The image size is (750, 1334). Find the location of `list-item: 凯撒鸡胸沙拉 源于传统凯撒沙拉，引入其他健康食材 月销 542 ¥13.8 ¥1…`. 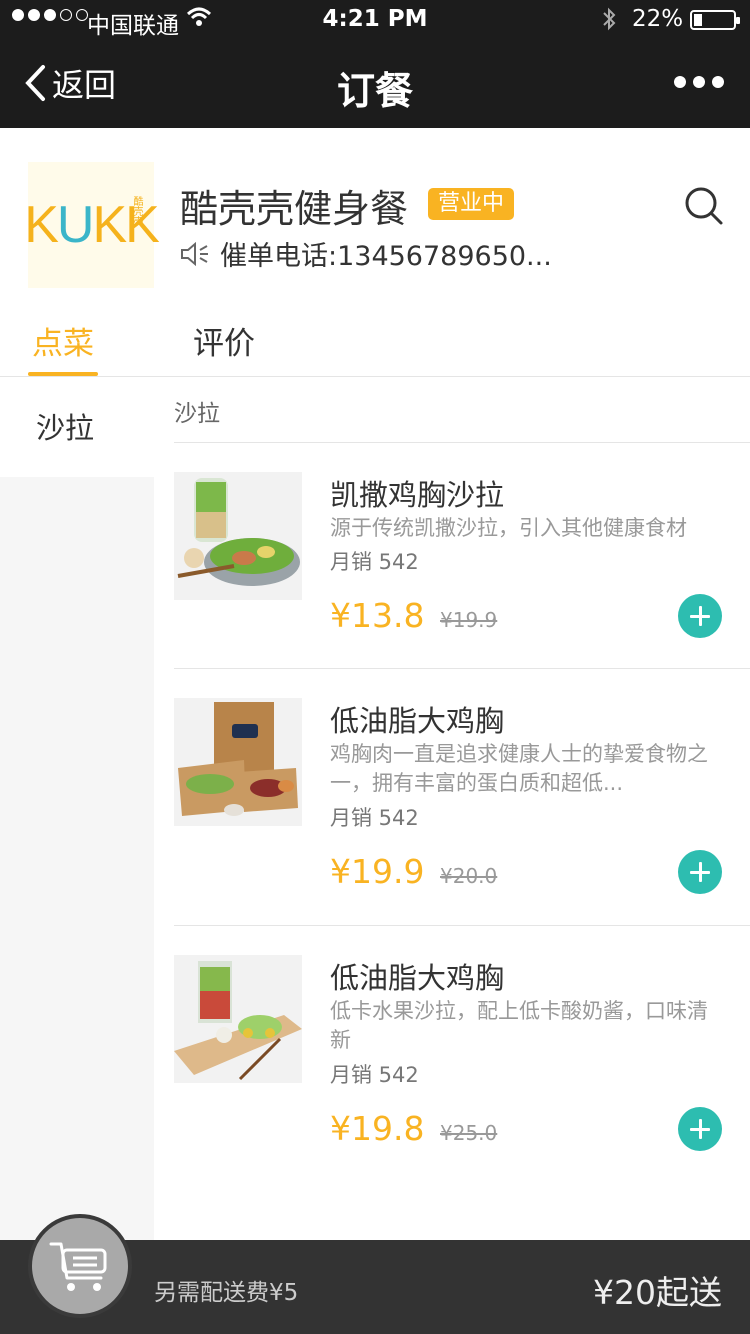

list-item: 凯撒鸡胸沙拉 源于传统凯撒沙拉，引入其他健康食材 月销 542 ¥13.8 ¥1… is located at coordinates (462, 562).